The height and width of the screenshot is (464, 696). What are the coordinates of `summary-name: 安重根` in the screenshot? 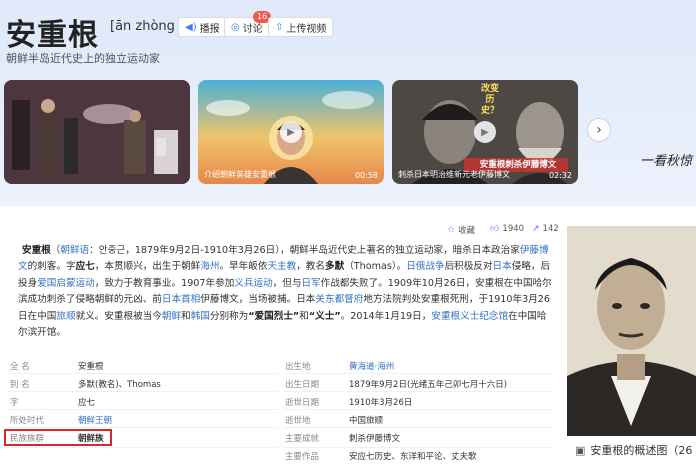 It's located at (36, 250).